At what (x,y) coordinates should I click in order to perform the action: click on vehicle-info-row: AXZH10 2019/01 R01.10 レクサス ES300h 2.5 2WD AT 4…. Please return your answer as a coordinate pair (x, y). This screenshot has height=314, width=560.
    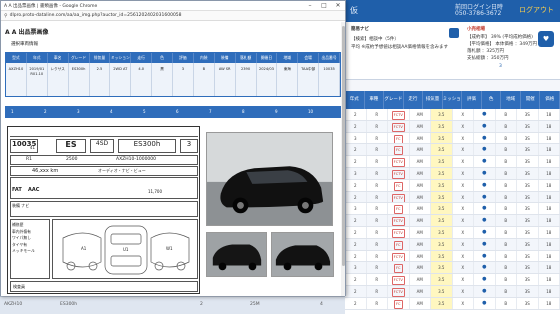
    Looking at the image, I should click on (173, 79).